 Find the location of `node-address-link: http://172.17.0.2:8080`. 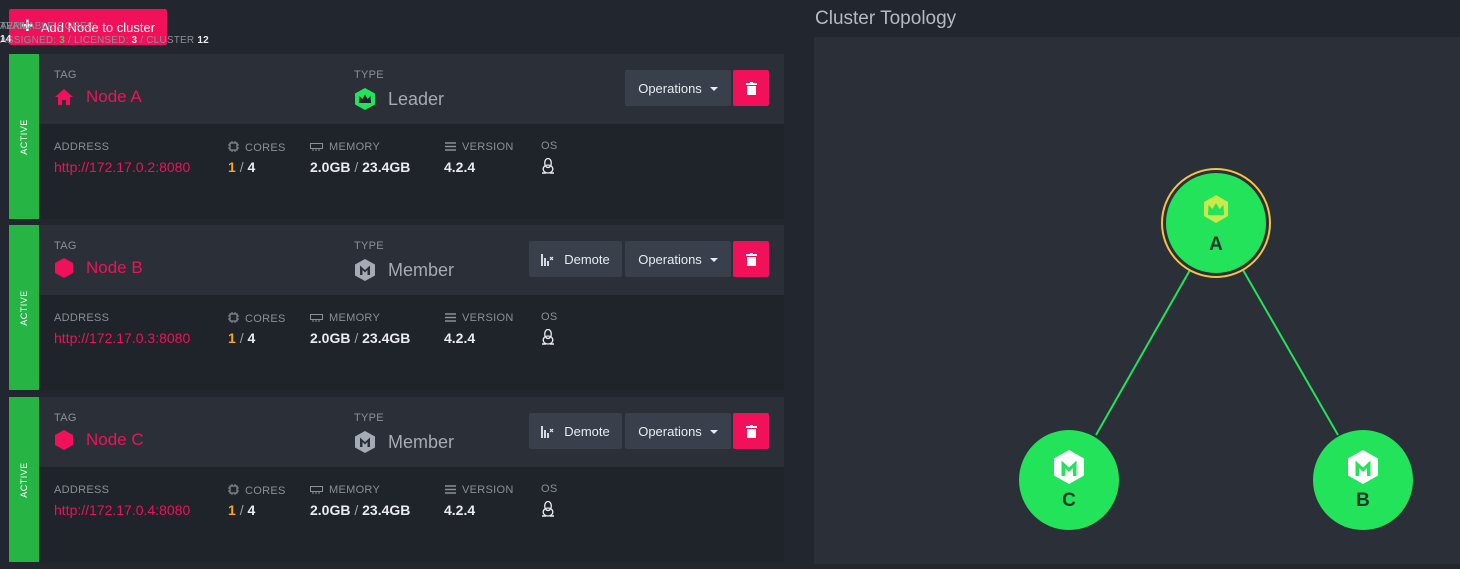

node-address-link: http://172.17.0.2:8080 is located at coordinates (122, 167).